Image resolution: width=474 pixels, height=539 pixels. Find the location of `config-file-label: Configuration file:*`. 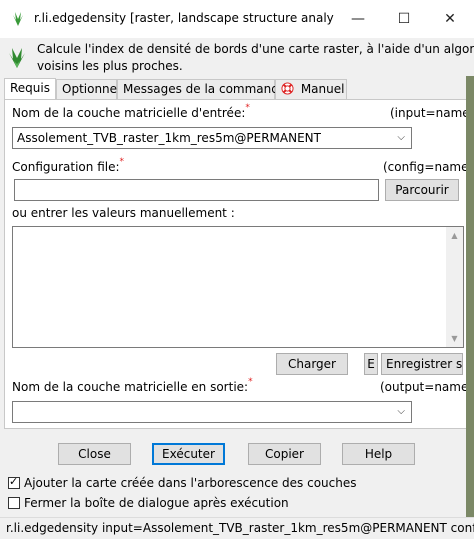

config-file-label: Configuration file:* is located at coordinates (68, 165).